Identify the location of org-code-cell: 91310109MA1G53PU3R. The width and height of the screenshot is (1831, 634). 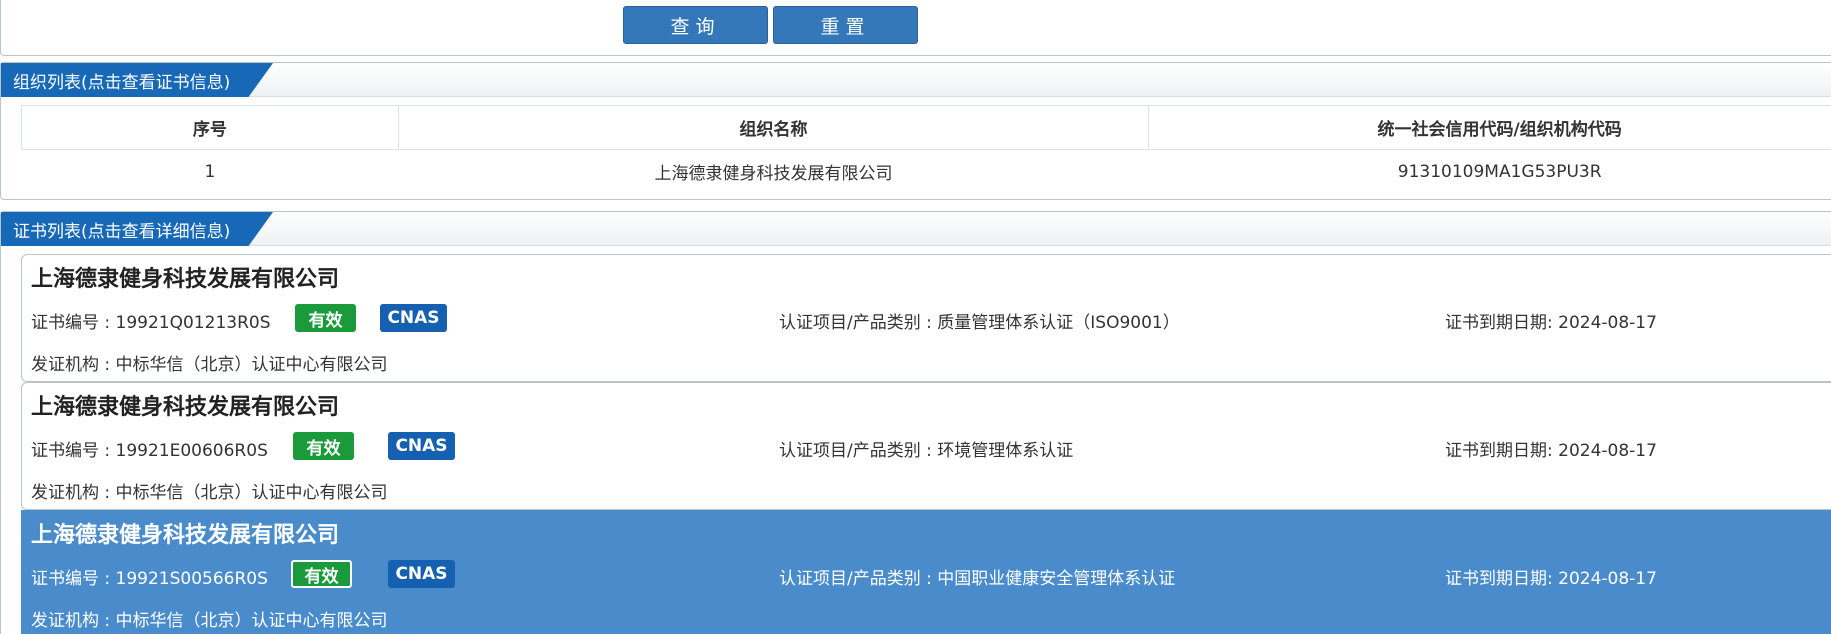
(1499, 171).